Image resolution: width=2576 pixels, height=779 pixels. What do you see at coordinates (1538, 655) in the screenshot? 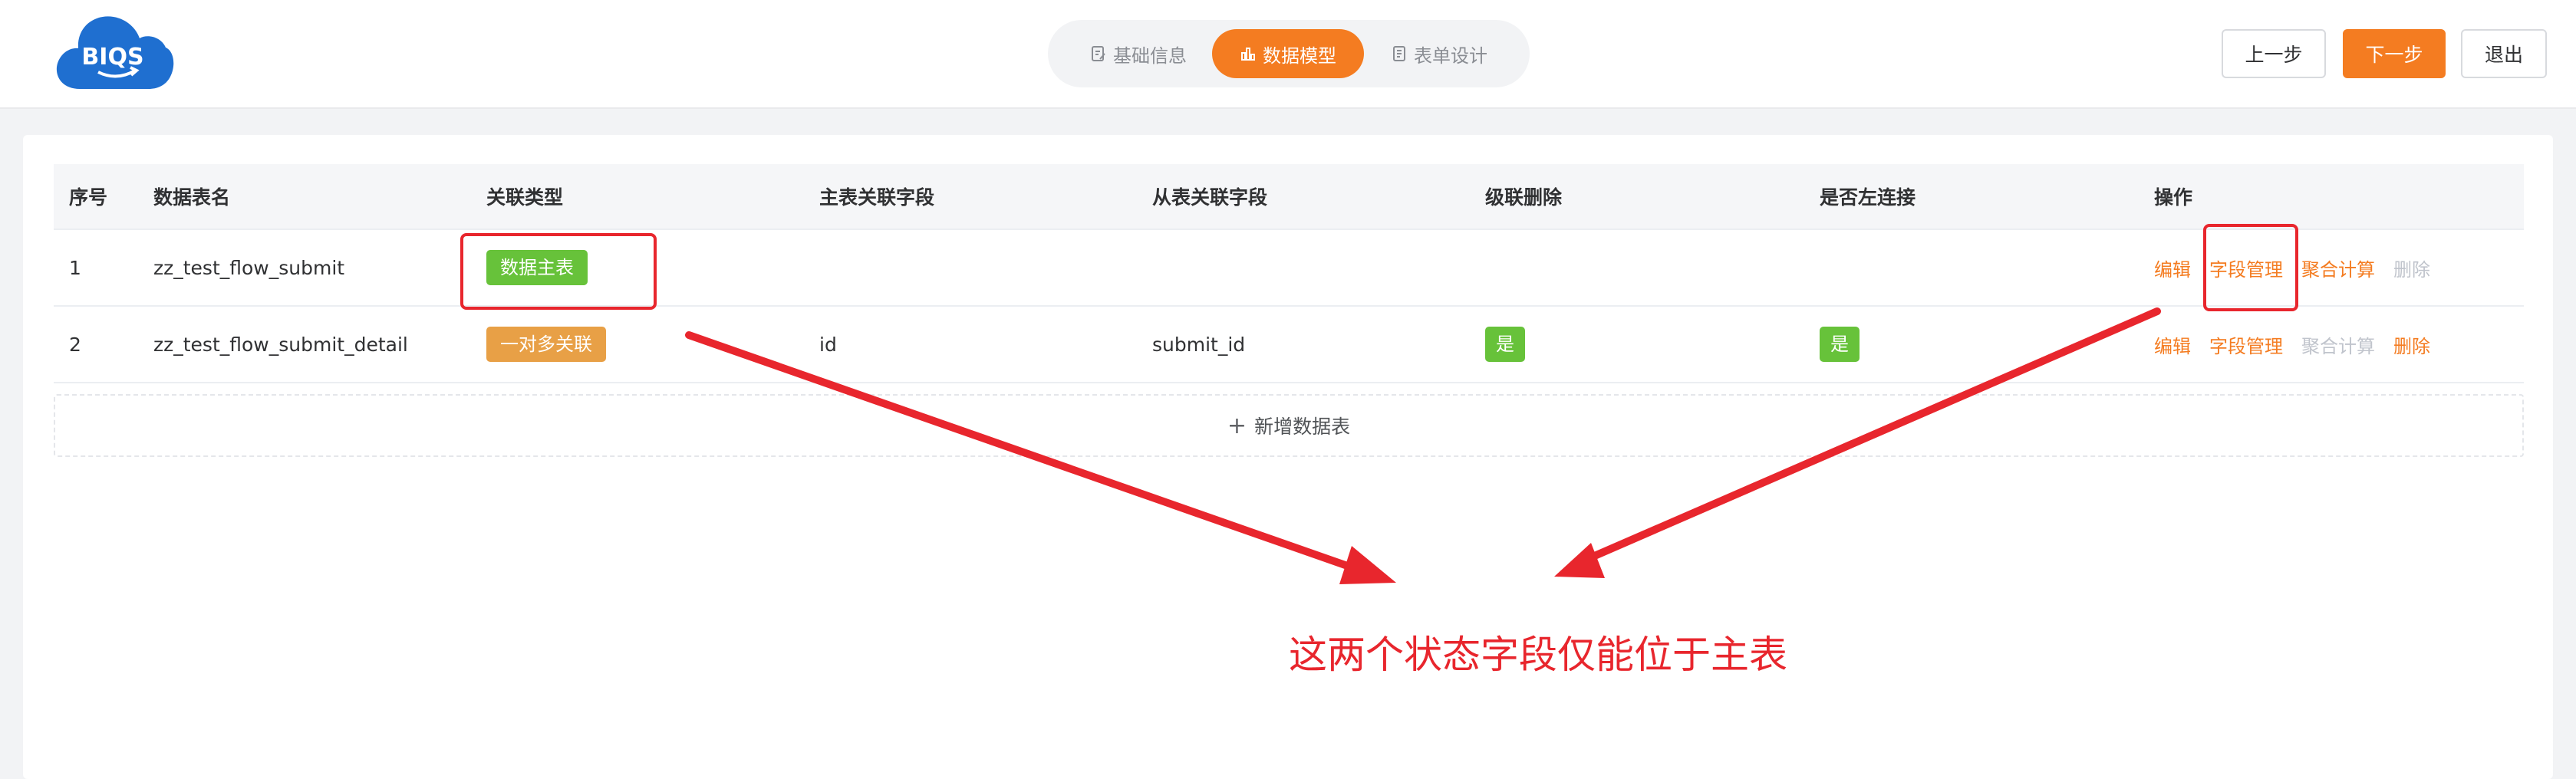
I see `annotation-text: 这两个状态字段仅能位于主表` at bounding box center [1538, 655].